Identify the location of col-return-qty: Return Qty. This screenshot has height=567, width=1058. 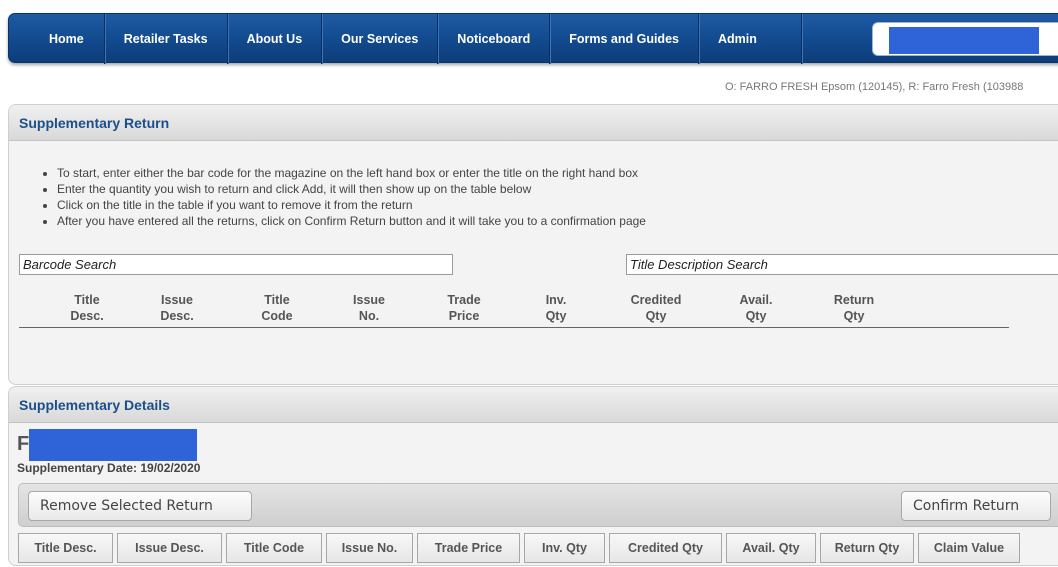
(854, 308).